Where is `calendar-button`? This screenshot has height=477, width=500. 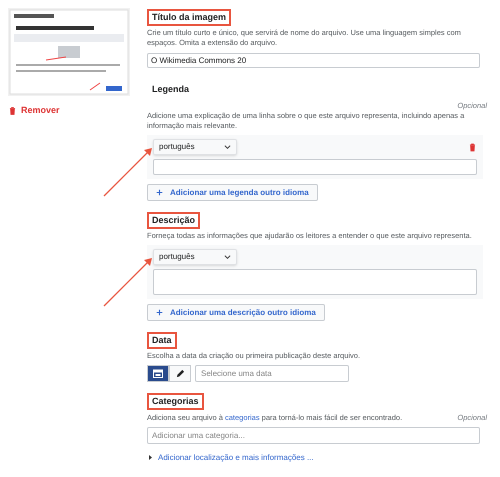
calendar-button is located at coordinates (158, 373).